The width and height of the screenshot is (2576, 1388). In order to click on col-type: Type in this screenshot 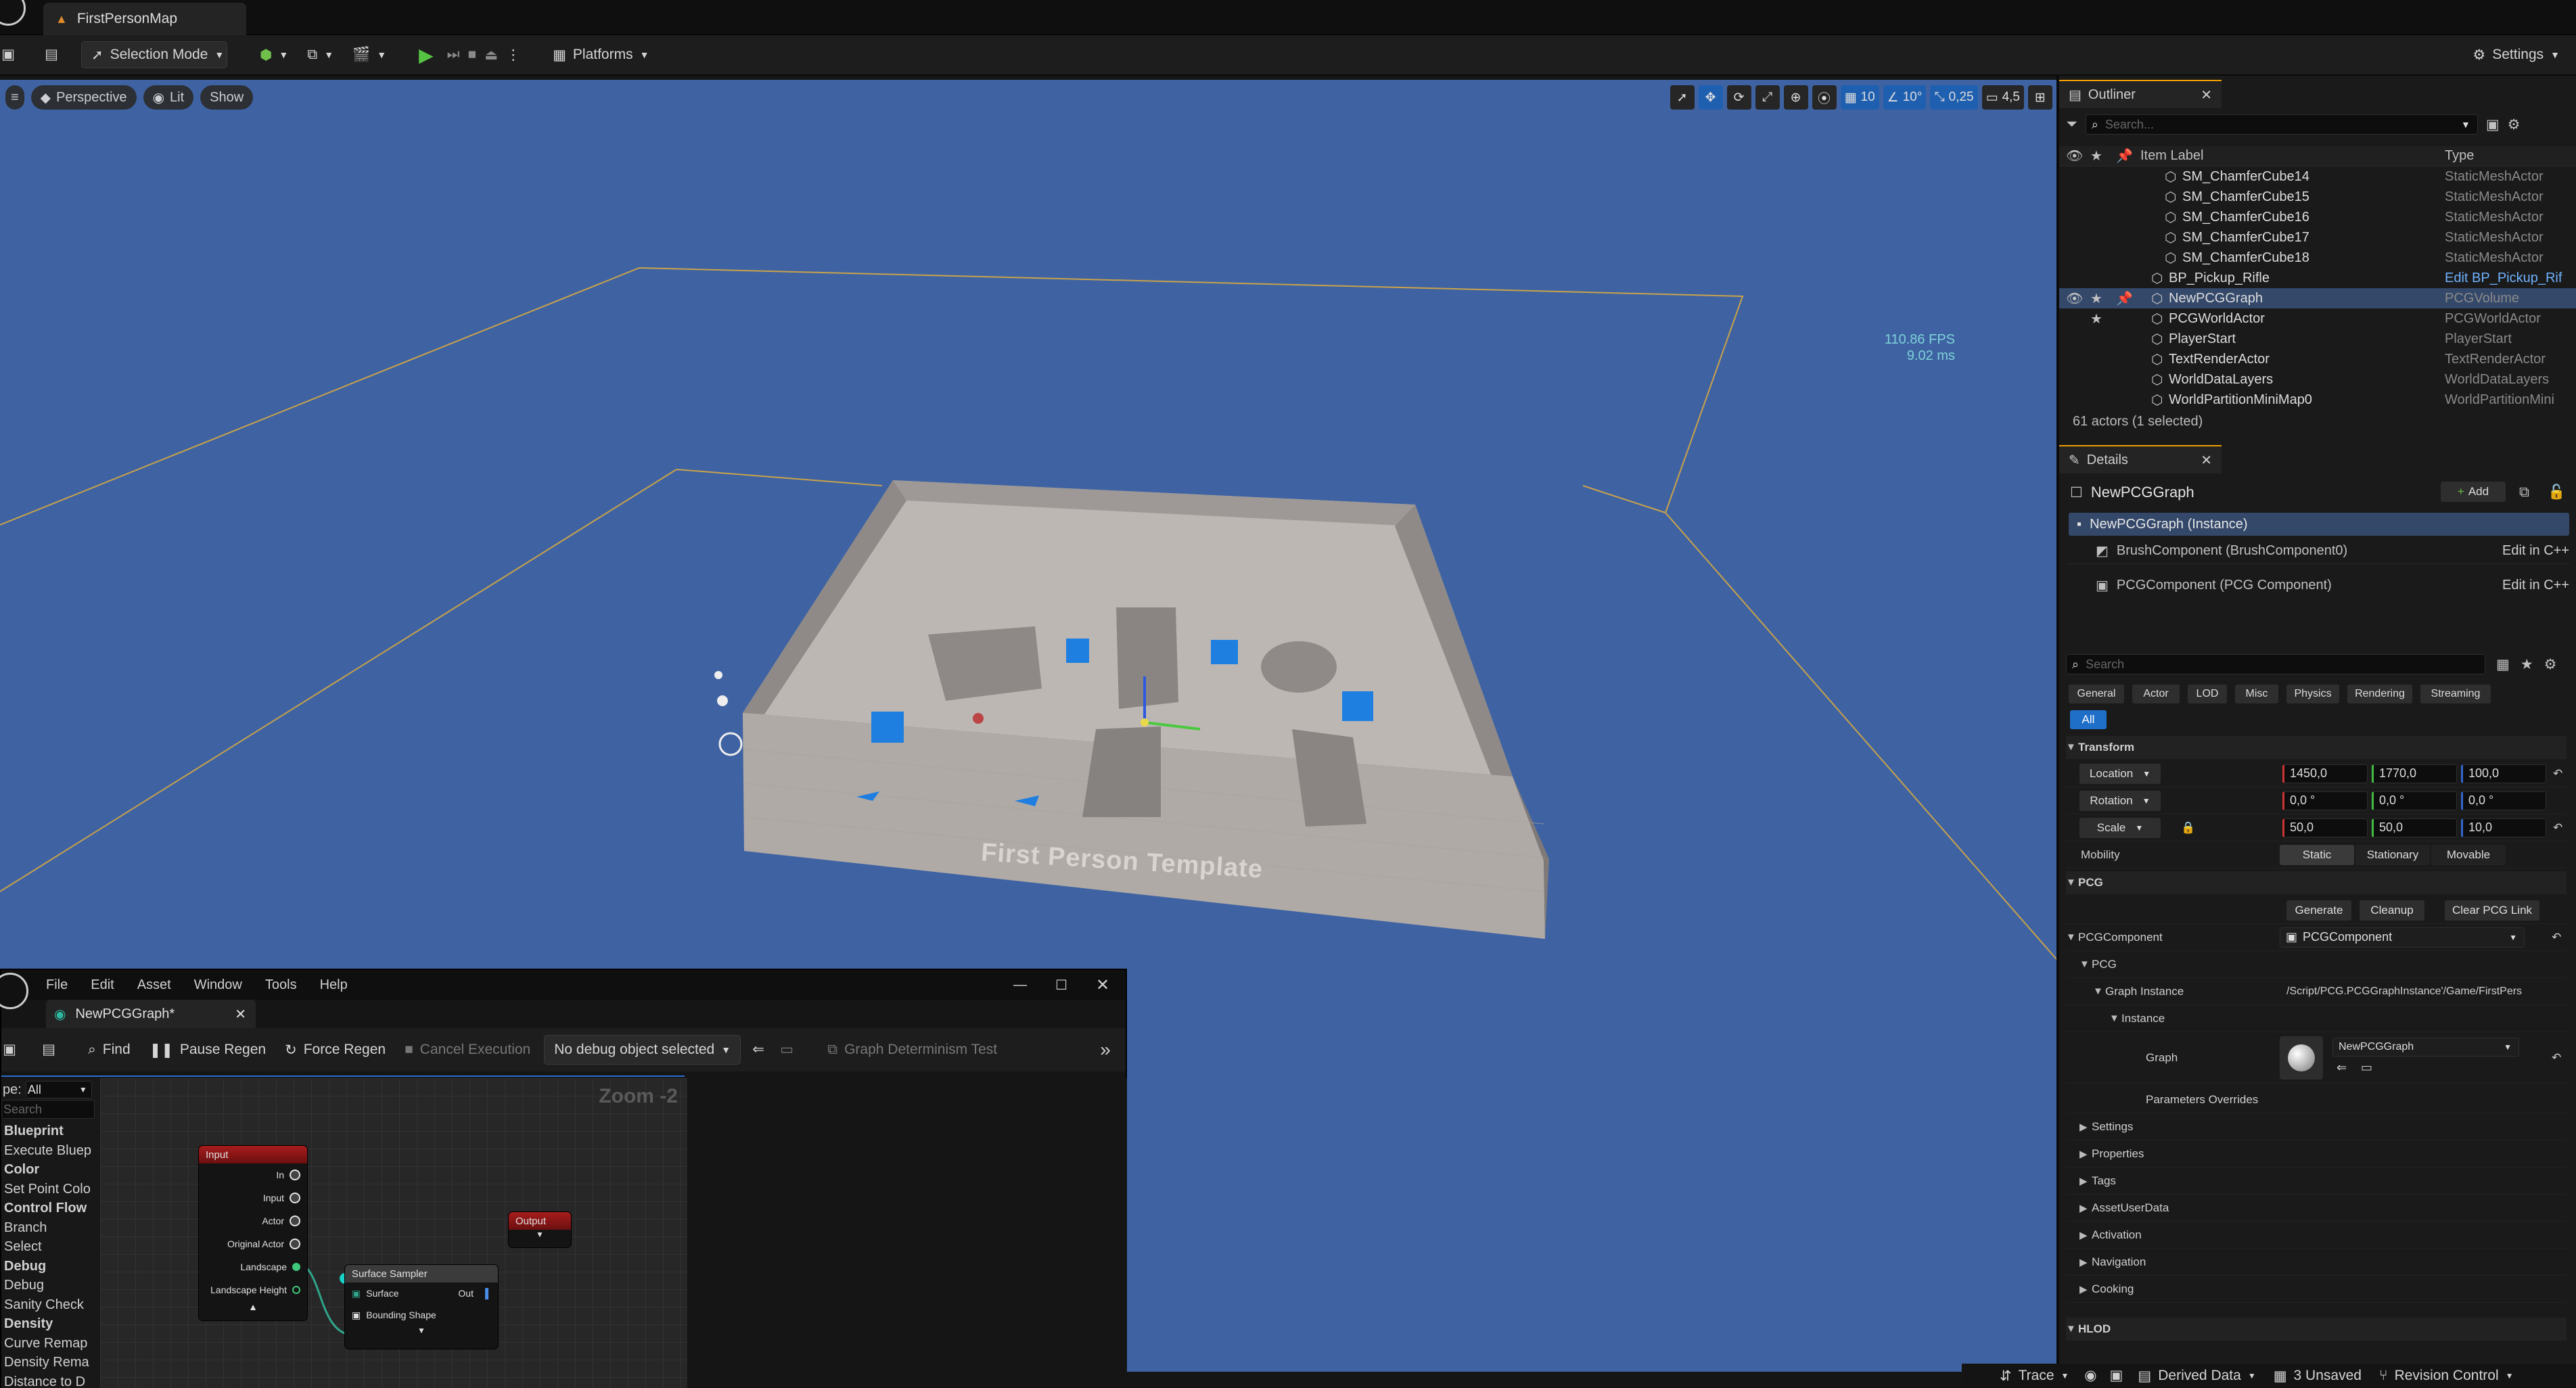, I will do `click(2459, 156)`.